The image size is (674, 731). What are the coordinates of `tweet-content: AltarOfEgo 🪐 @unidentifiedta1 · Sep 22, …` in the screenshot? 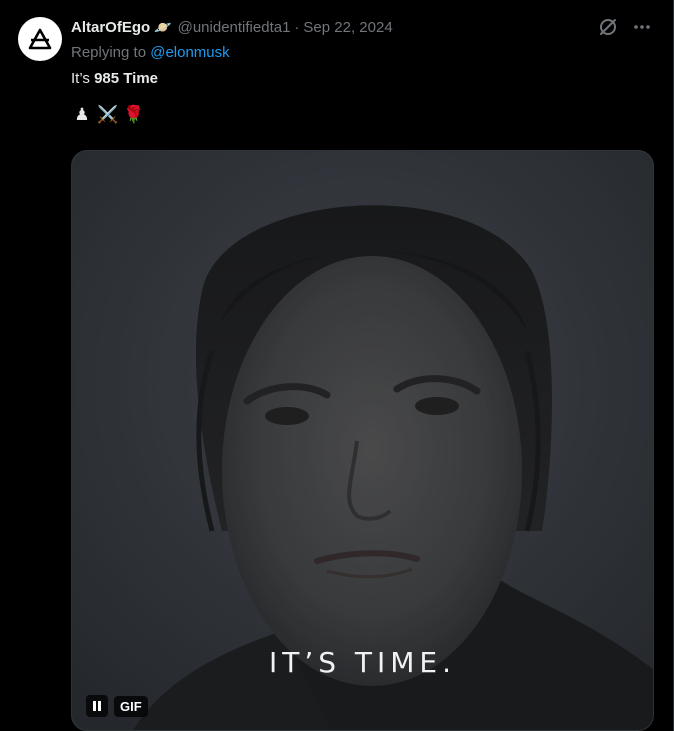 It's located at (364, 72).